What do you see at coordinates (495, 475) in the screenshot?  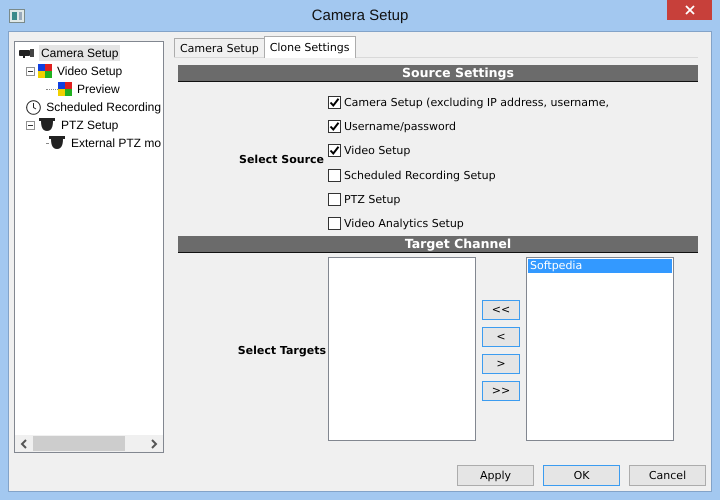 I see `dialog-button: Apply` at bounding box center [495, 475].